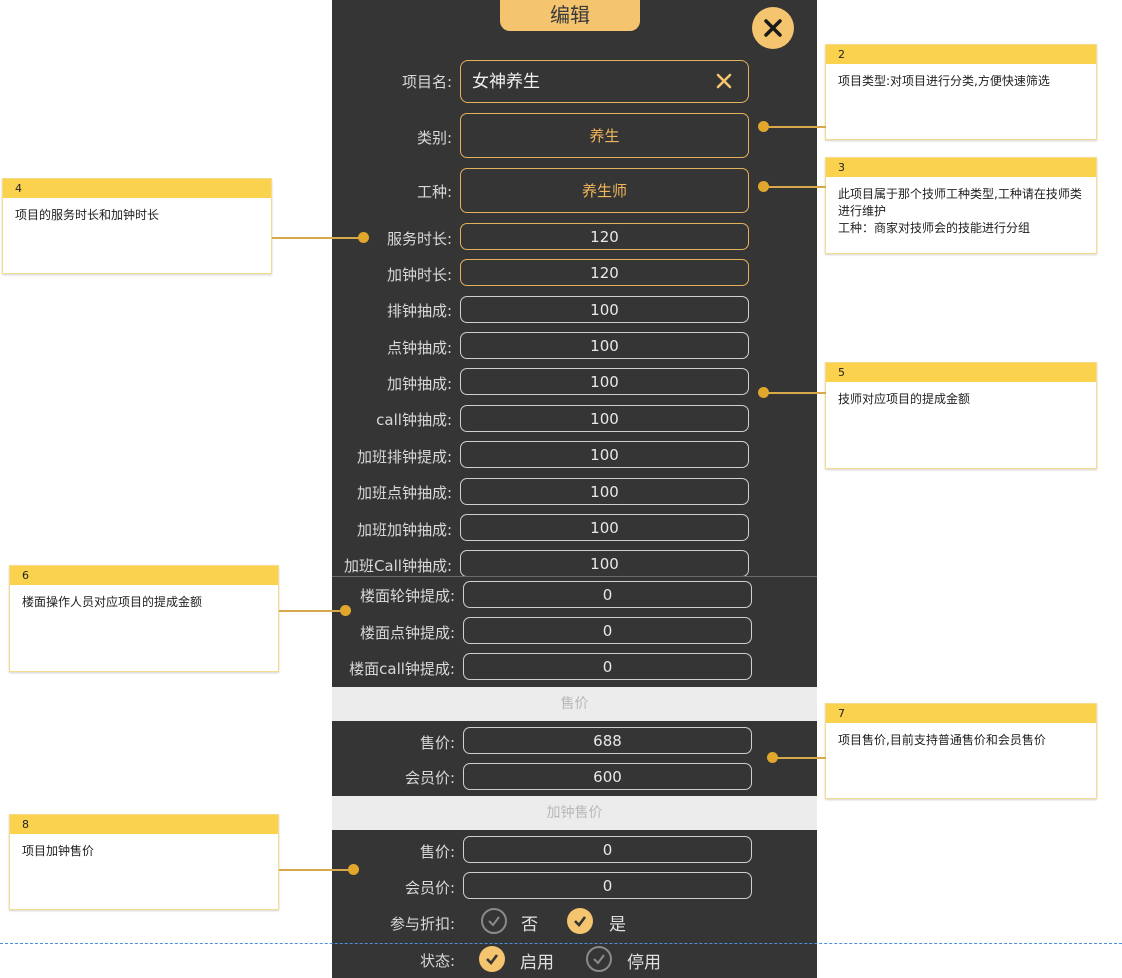 This screenshot has height=978, width=1122. I want to click on callout-text: 技师对应项目的提成金额, so click(904, 399).